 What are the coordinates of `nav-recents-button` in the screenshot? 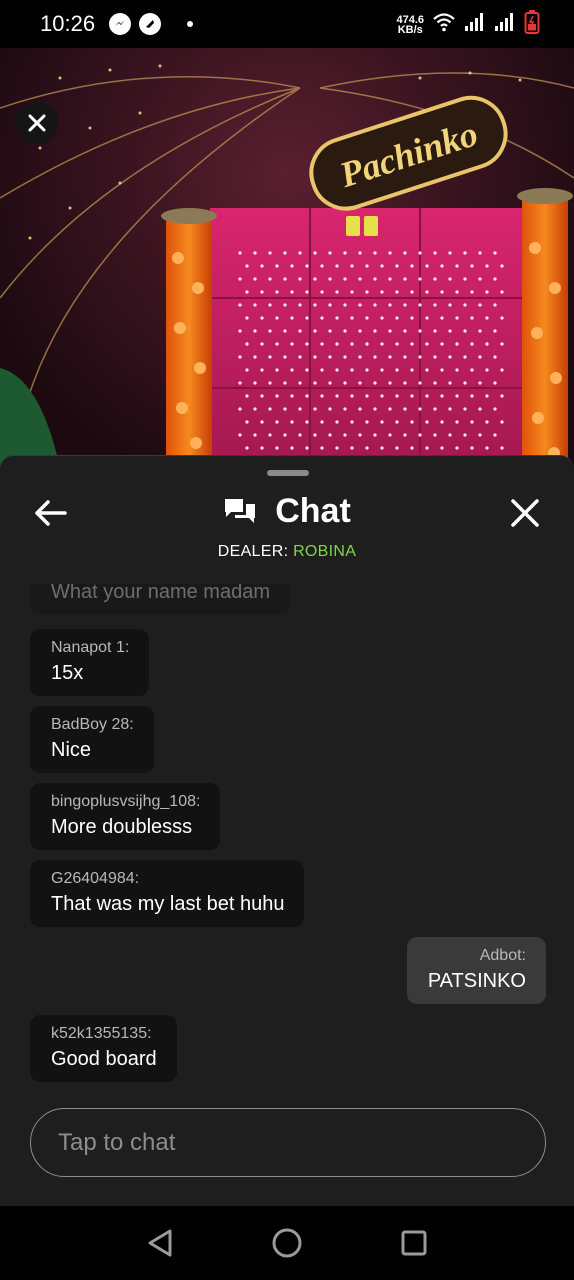 It's located at (414, 1243).